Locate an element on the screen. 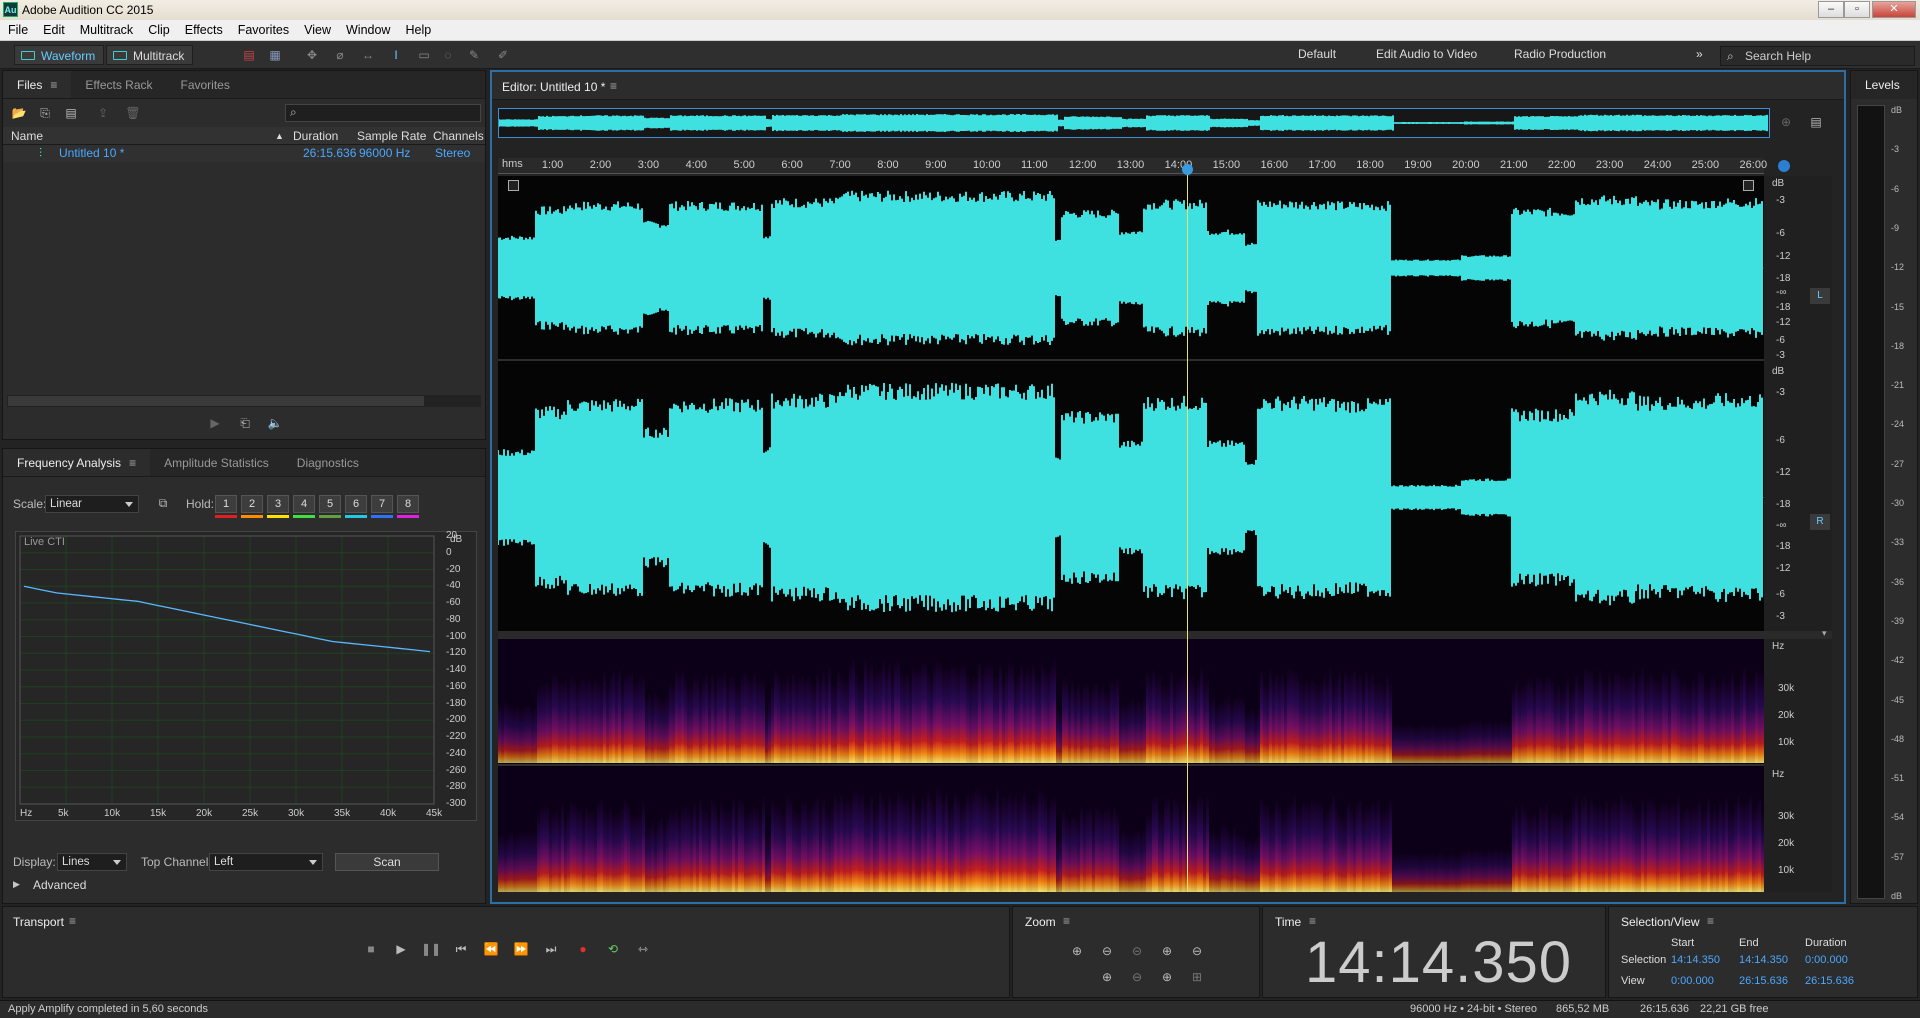  view-end: 26:15.636 is located at coordinates (1763, 981).